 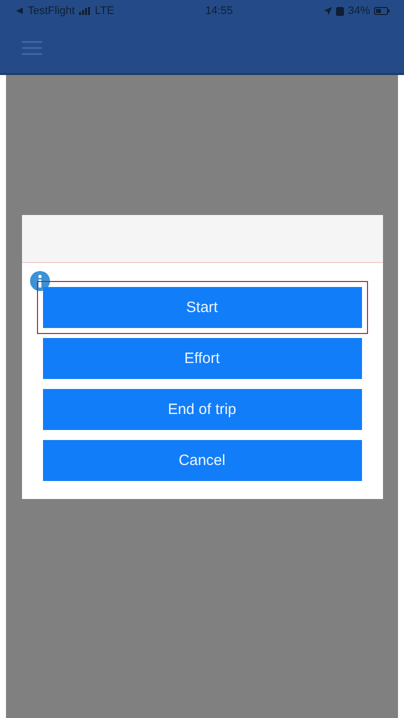 What do you see at coordinates (328, 11) in the screenshot?
I see `location-icon` at bounding box center [328, 11].